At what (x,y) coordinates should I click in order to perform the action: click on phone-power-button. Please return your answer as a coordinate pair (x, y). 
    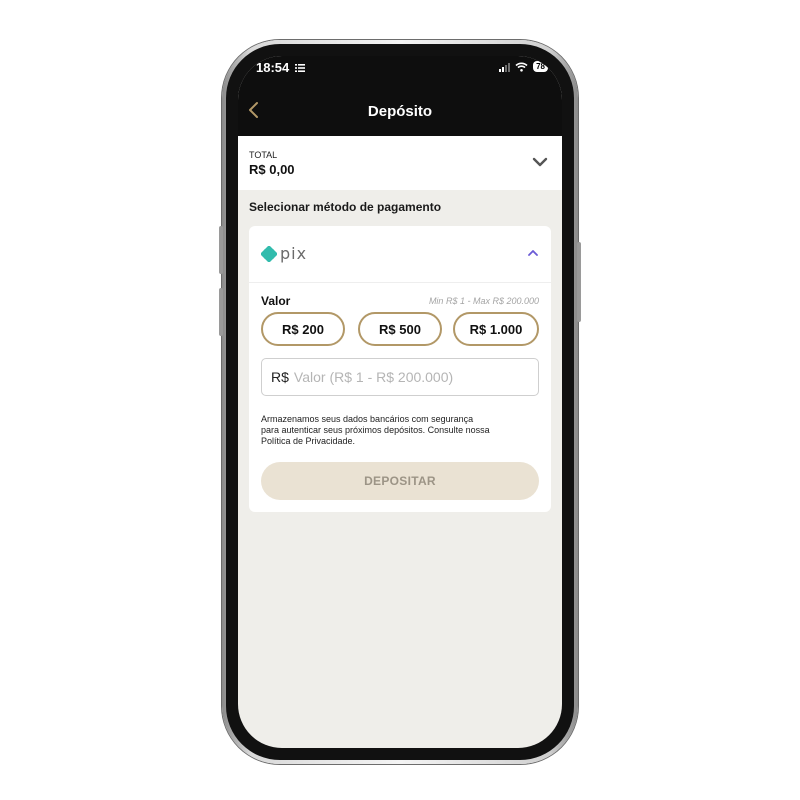
    Looking at the image, I should click on (579, 282).